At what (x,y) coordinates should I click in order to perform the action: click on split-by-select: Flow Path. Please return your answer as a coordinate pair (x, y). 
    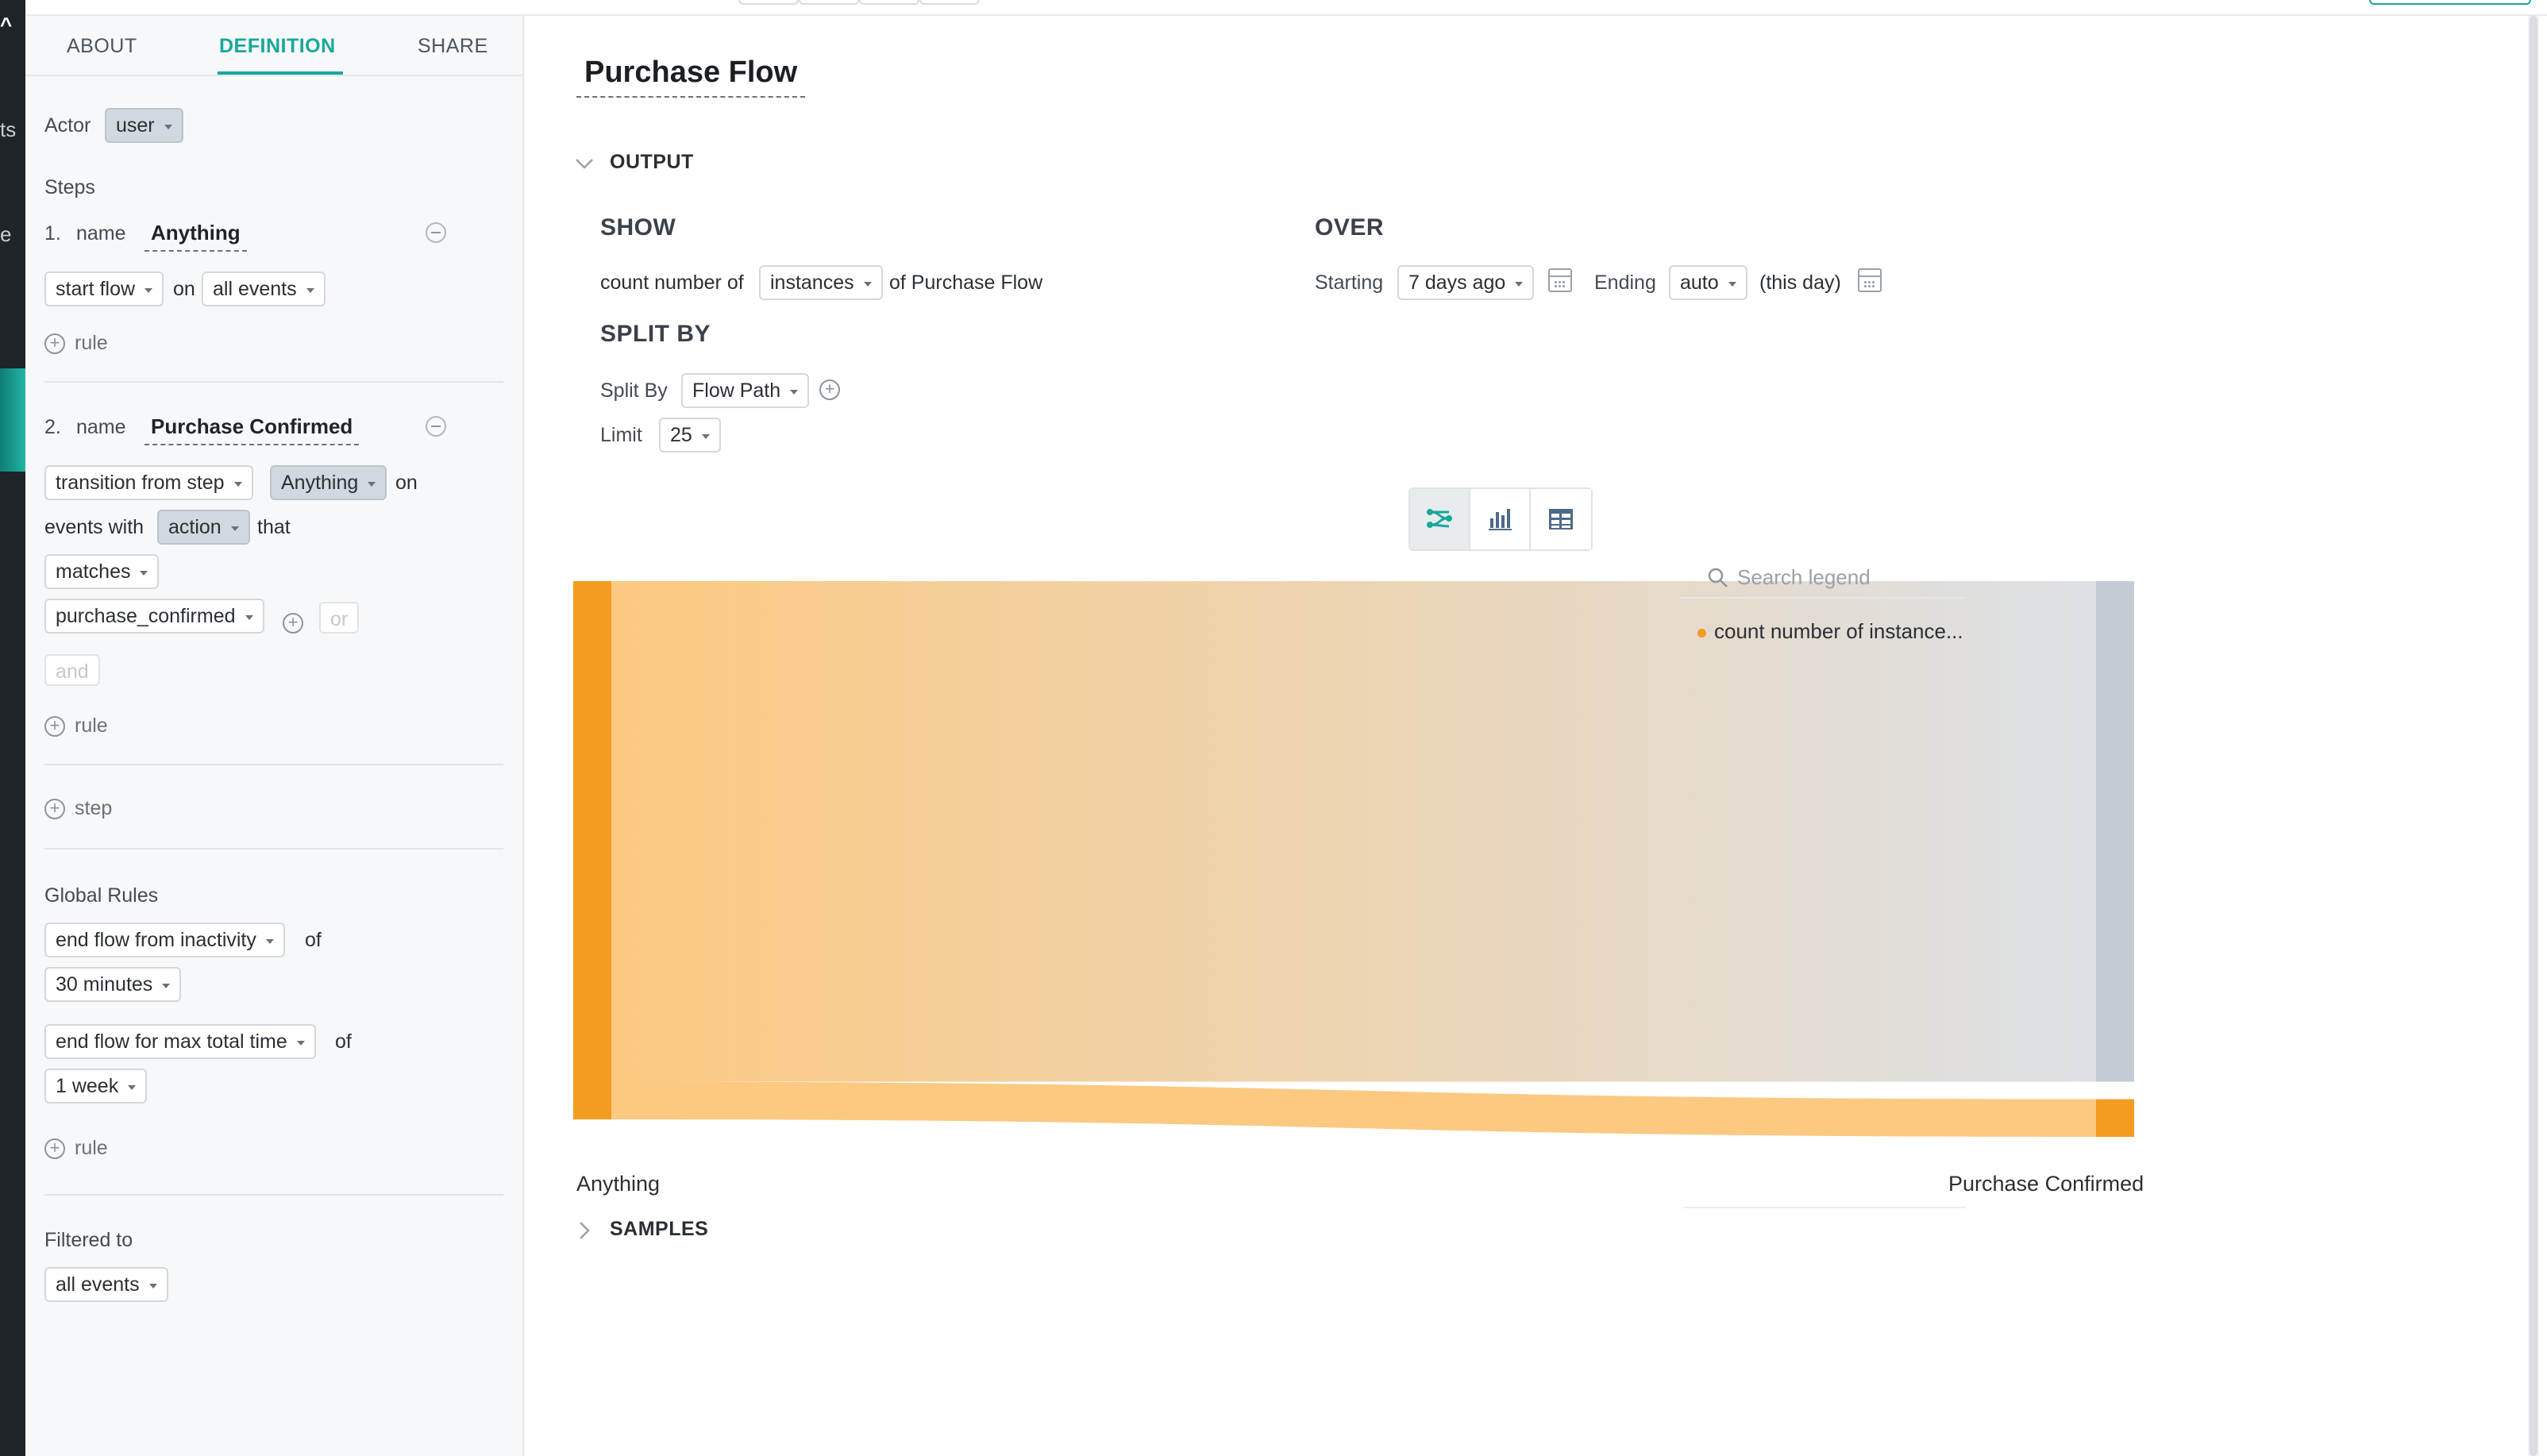
    Looking at the image, I should click on (745, 390).